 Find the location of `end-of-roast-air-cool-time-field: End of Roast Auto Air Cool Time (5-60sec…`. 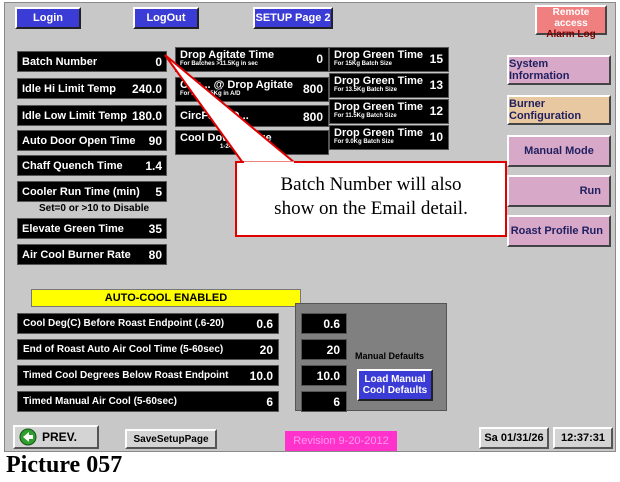

end-of-roast-air-cool-time-field: End of Roast Auto Air Cool Time (5-60sec… is located at coordinates (148, 349).